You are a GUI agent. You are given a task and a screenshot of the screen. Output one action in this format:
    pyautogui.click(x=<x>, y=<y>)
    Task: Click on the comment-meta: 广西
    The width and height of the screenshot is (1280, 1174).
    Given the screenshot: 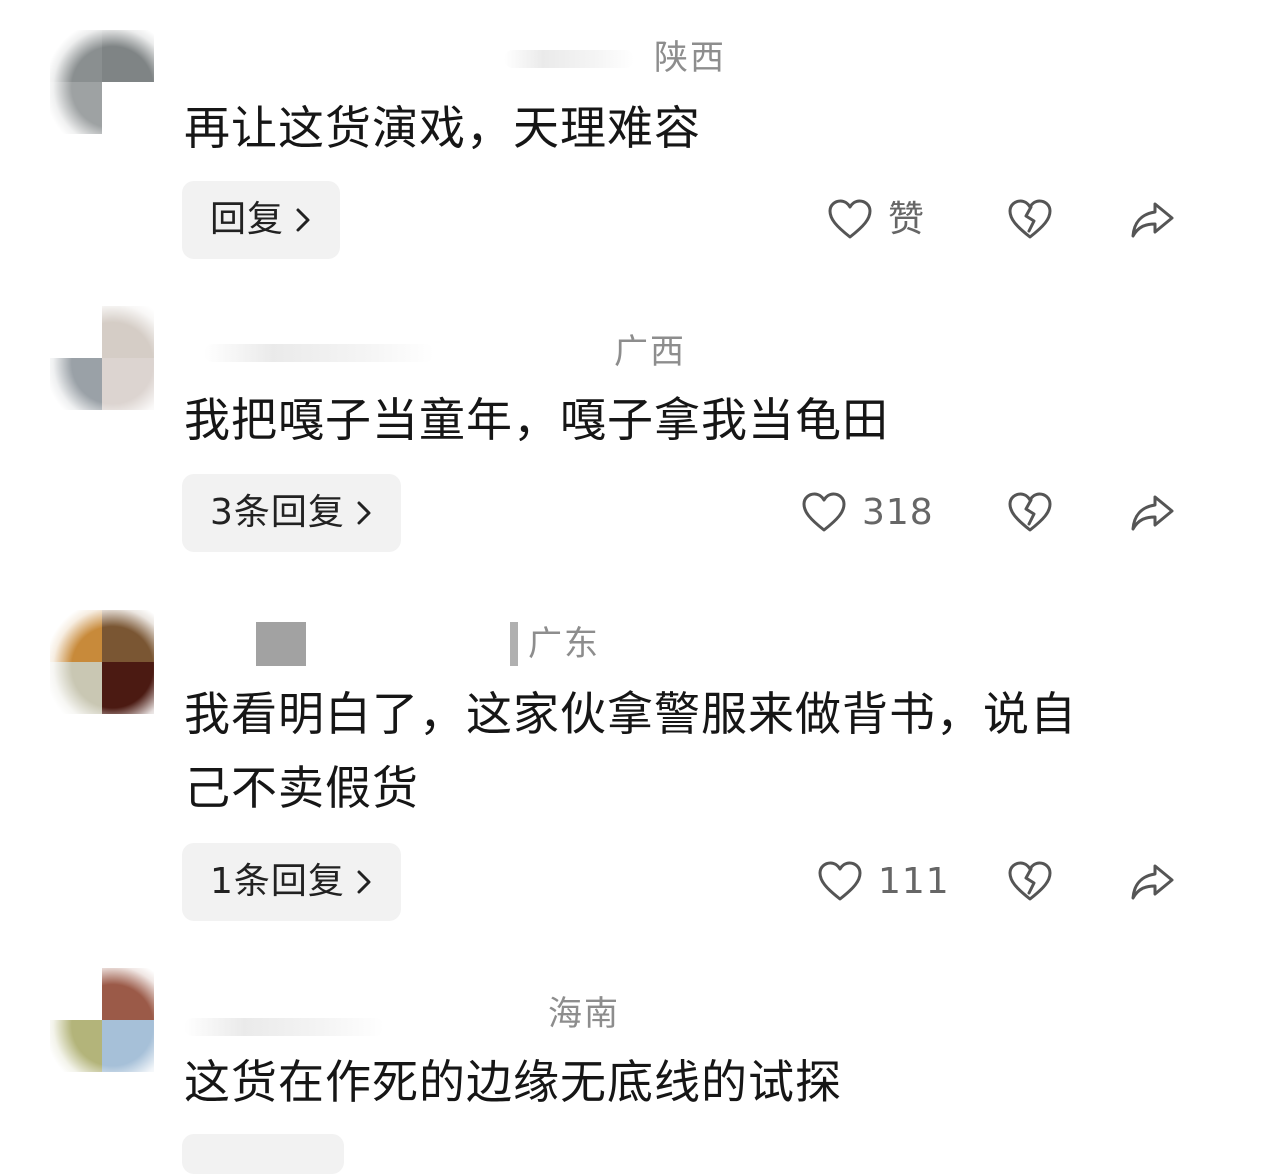 What is the action you would take?
    pyautogui.click(x=634, y=352)
    